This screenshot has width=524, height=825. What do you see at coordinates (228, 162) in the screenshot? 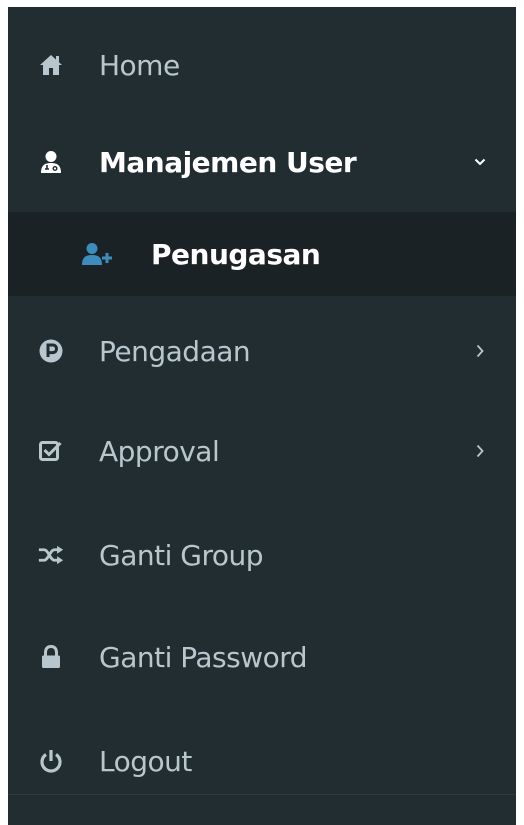
I see `sidebar-item-label: Manajemen User` at bounding box center [228, 162].